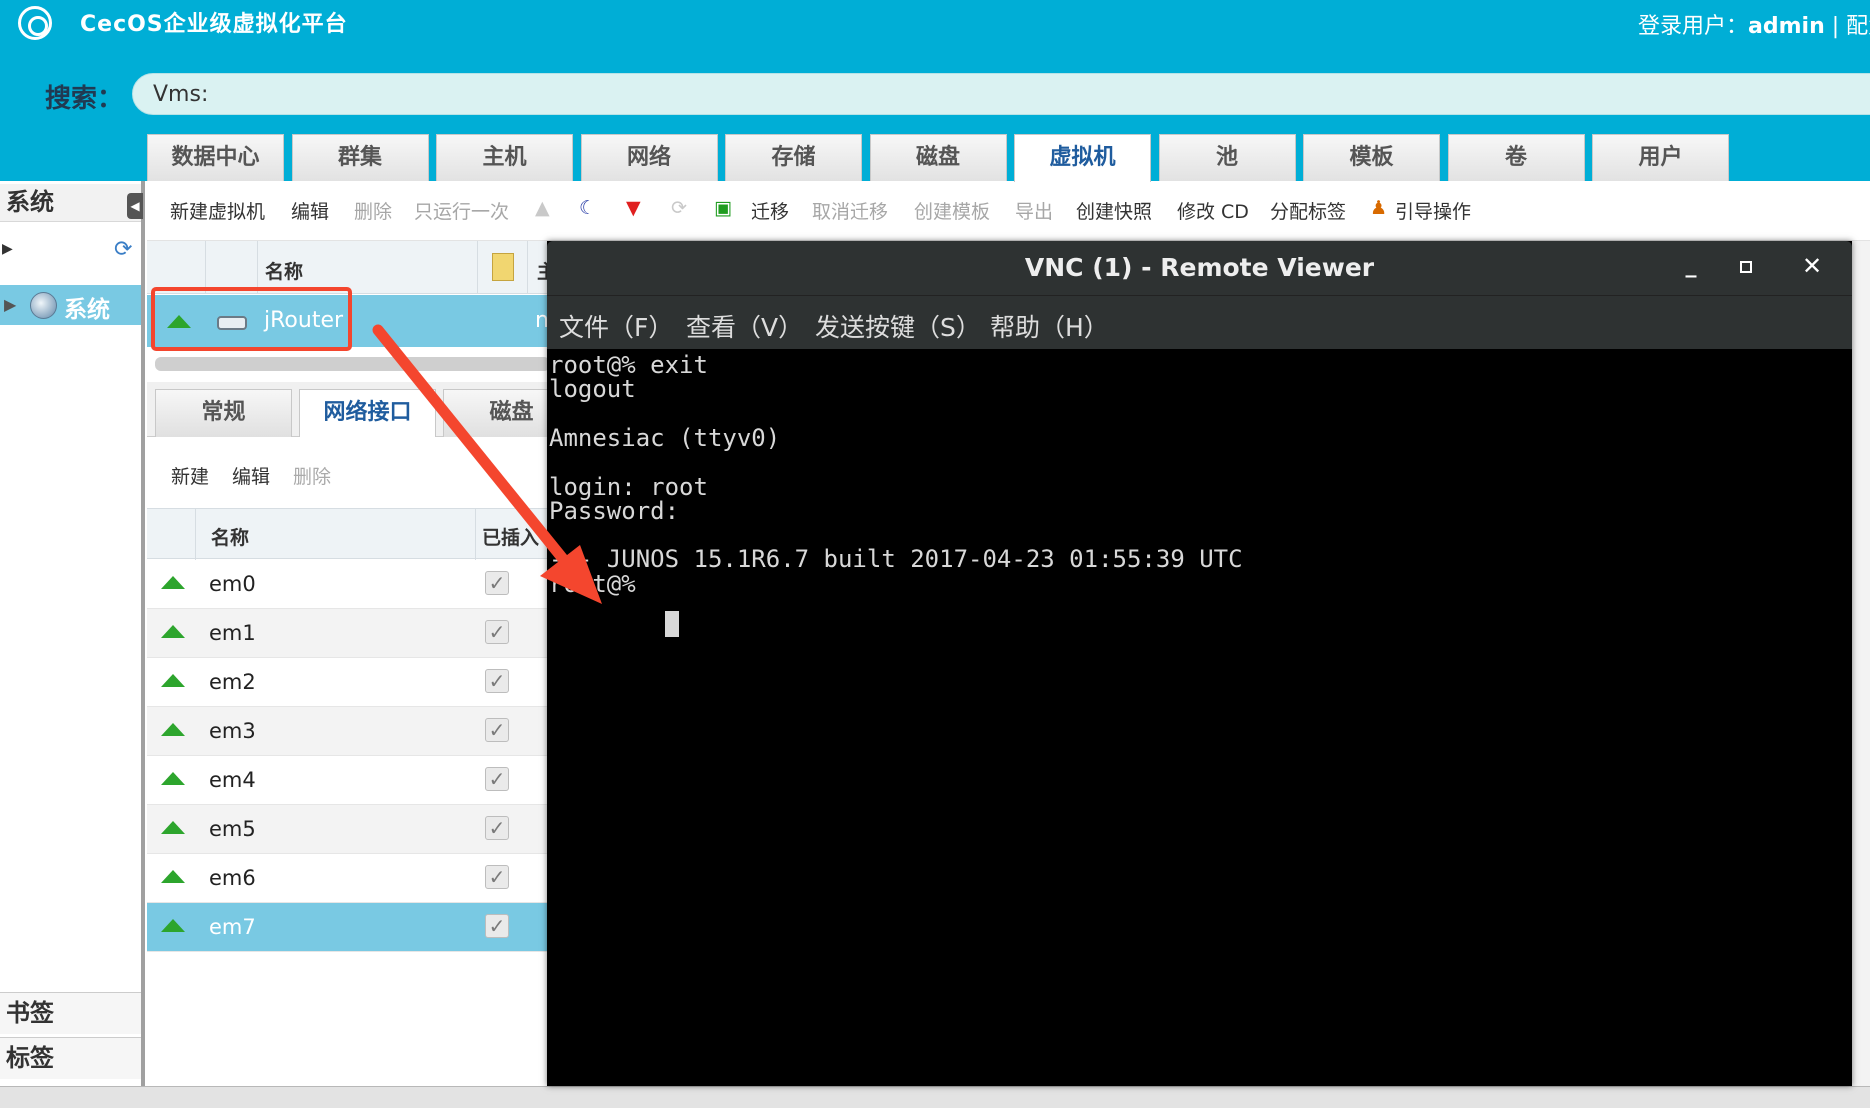  I want to click on logo-icon, so click(35, 23).